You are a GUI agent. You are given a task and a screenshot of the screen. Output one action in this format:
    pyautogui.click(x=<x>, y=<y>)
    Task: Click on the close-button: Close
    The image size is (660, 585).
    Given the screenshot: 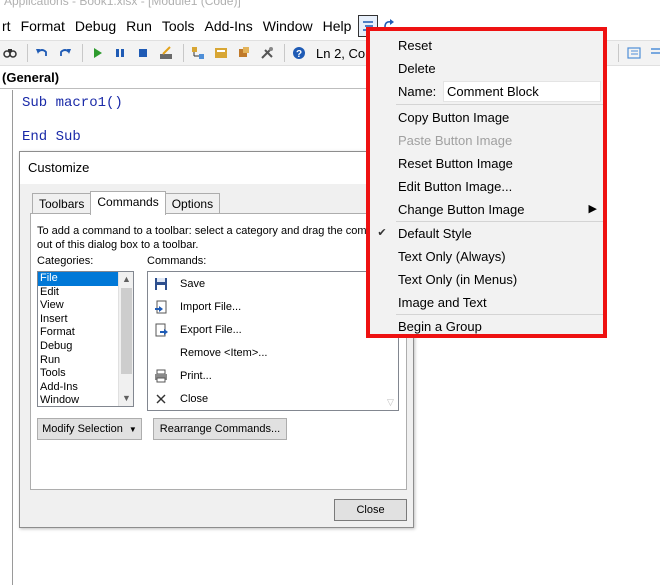 What is the action you would take?
    pyautogui.click(x=370, y=510)
    